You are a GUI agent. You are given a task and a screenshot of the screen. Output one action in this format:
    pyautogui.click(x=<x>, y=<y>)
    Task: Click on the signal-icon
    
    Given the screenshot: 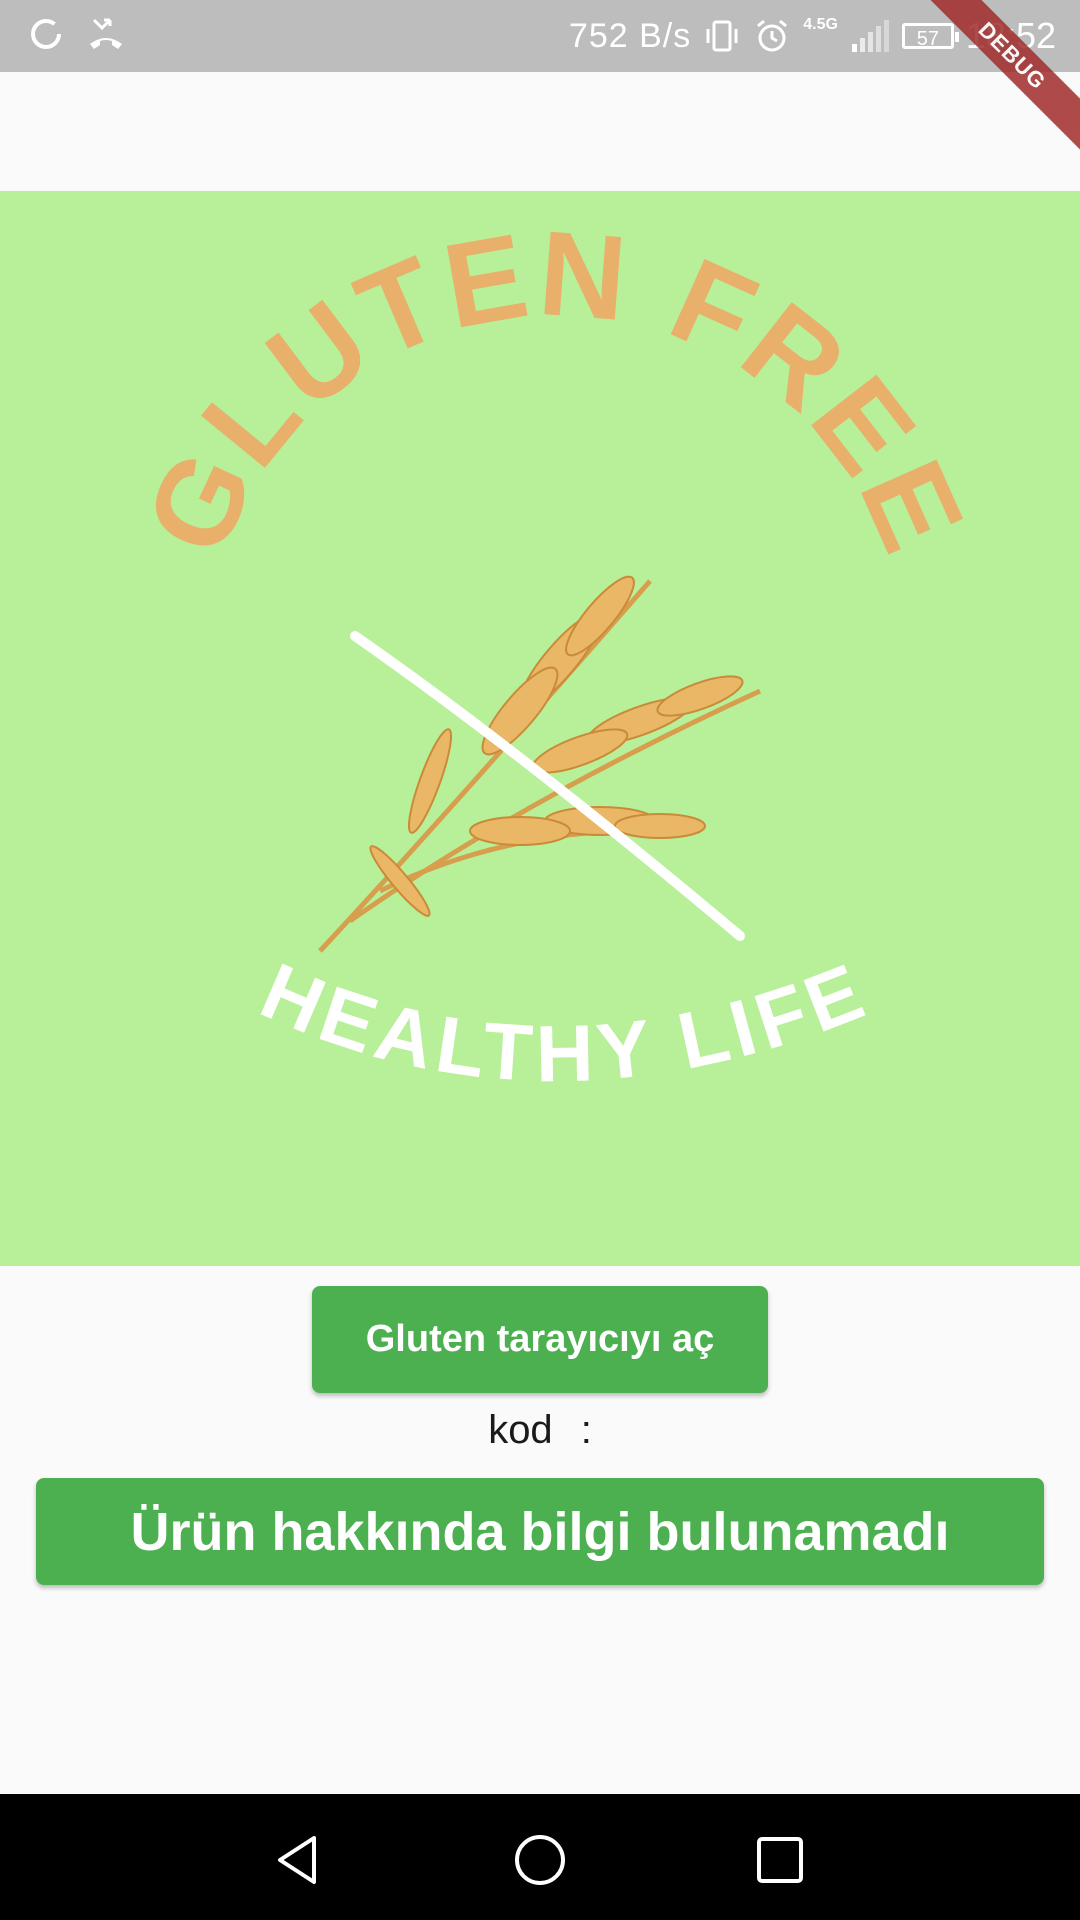 What is the action you would take?
    pyautogui.click(x=870, y=36)
    